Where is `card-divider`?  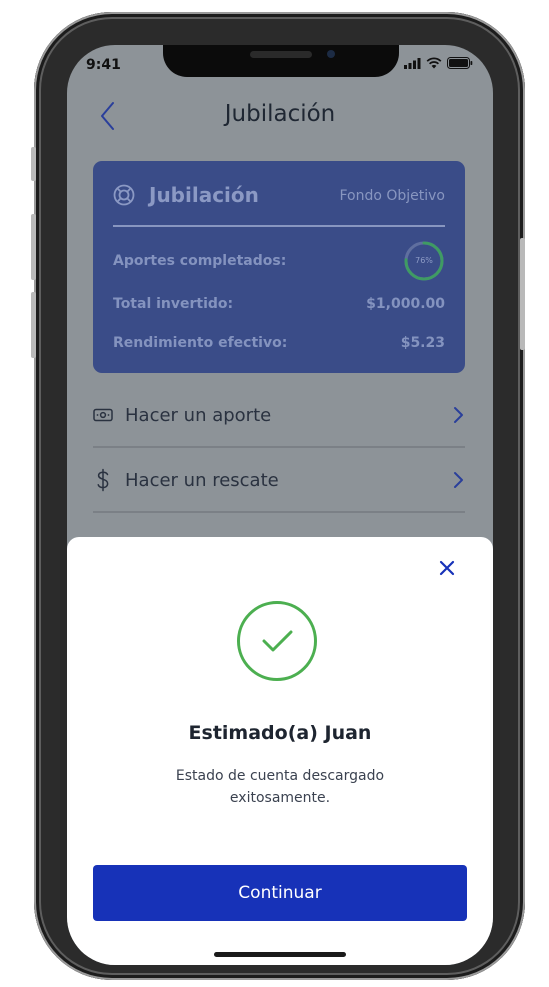 card-divider is located at coordinates (279, 226).